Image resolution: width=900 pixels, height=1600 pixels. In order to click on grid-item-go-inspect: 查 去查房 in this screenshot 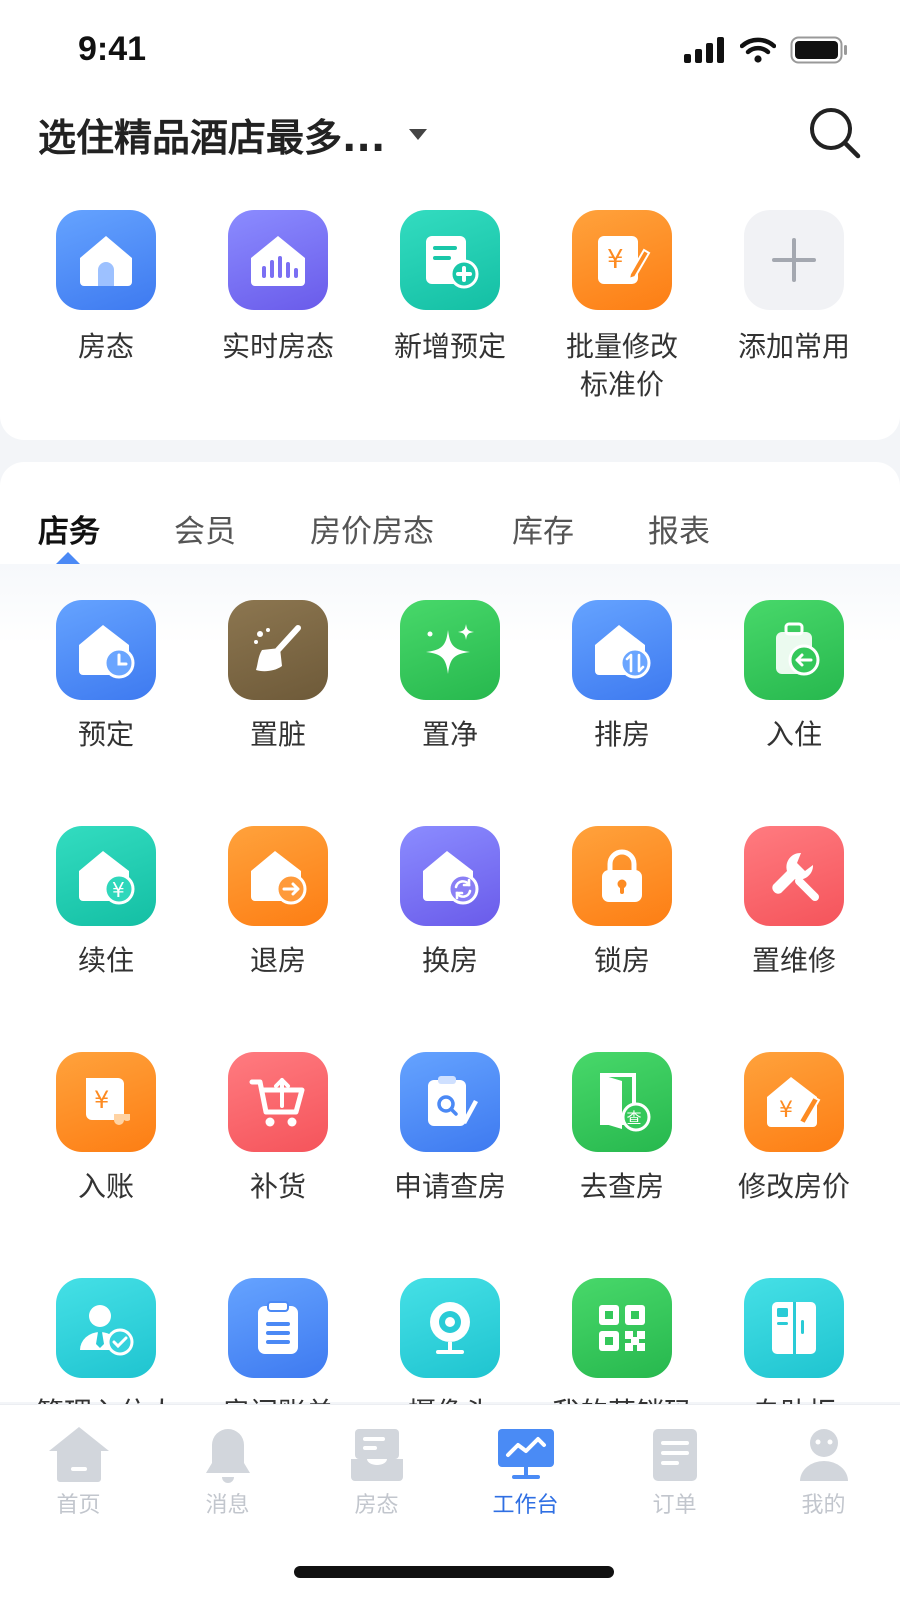, I will do `click(622, 1129)`.